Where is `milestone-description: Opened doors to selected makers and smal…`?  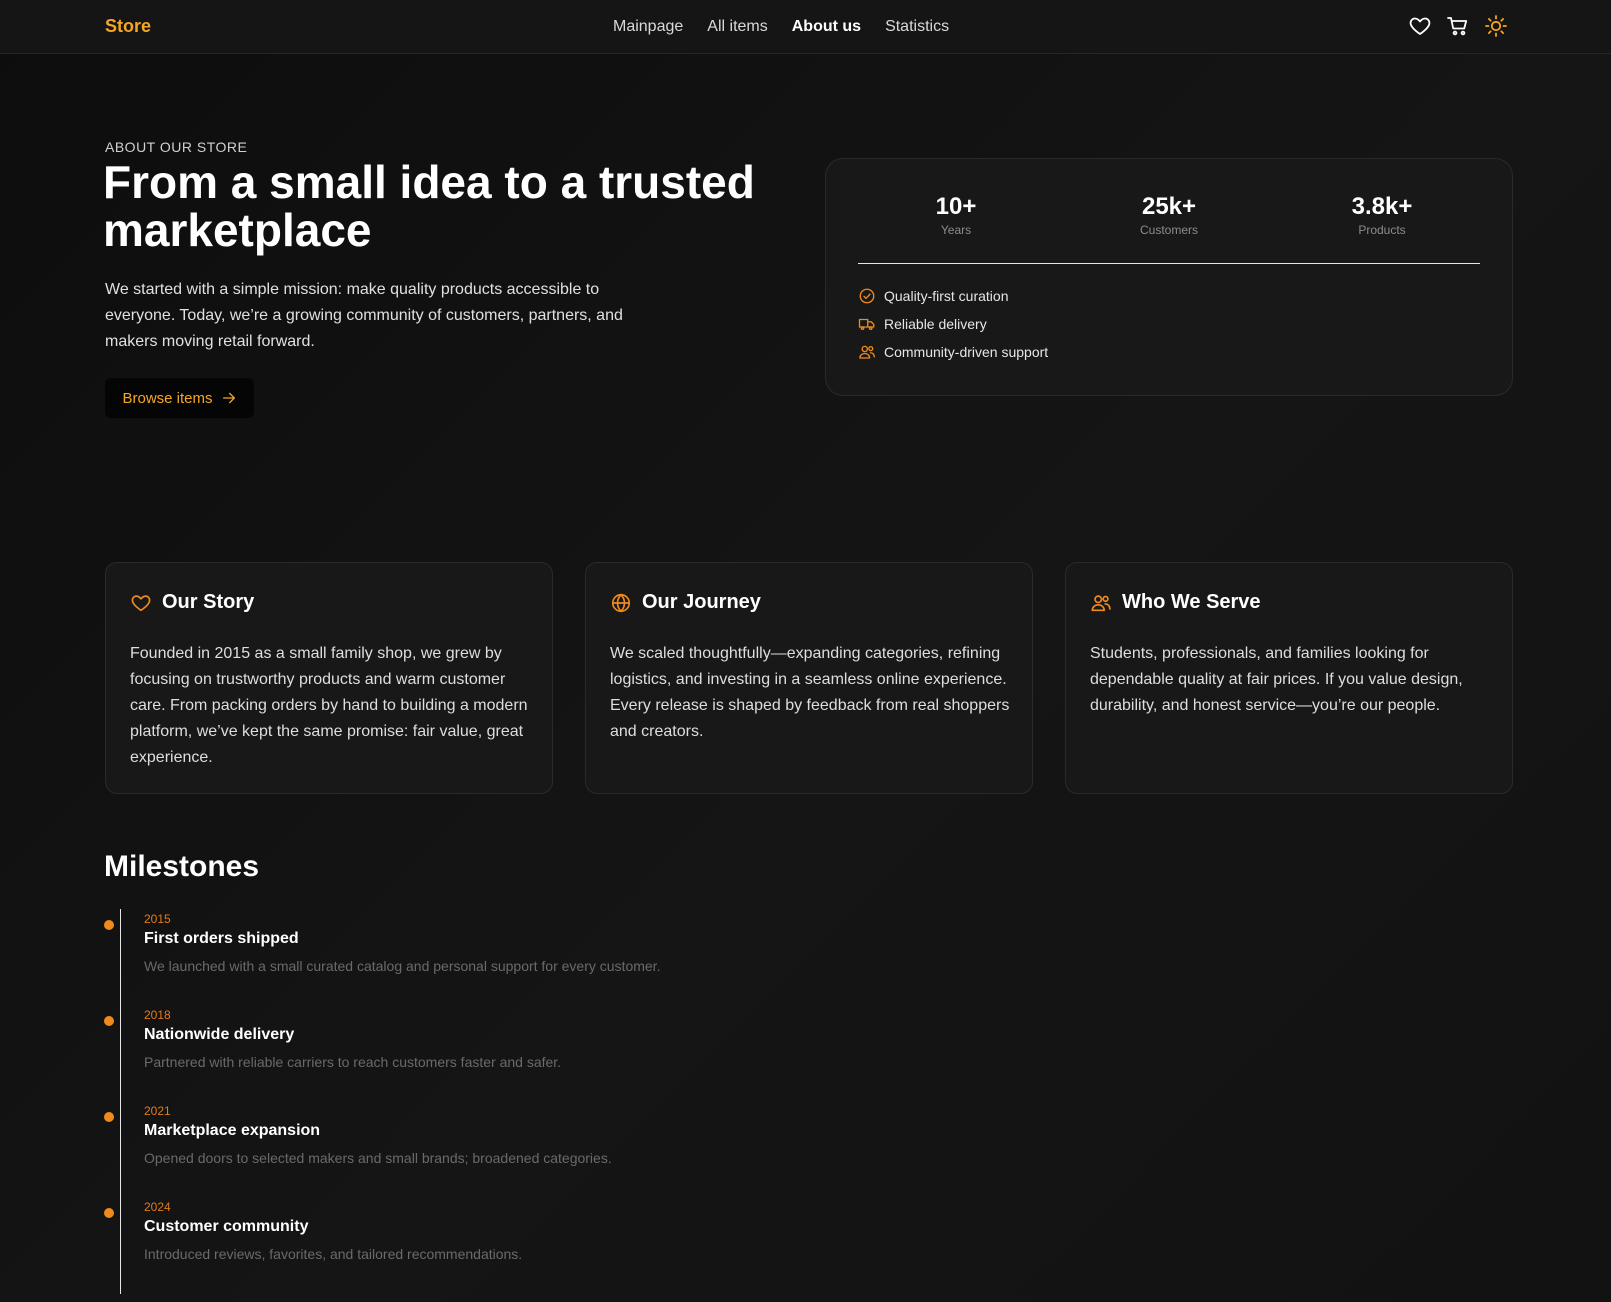 milestone-description: Opened doors to selected makers and smal… is located at coordinates (378, 1158).